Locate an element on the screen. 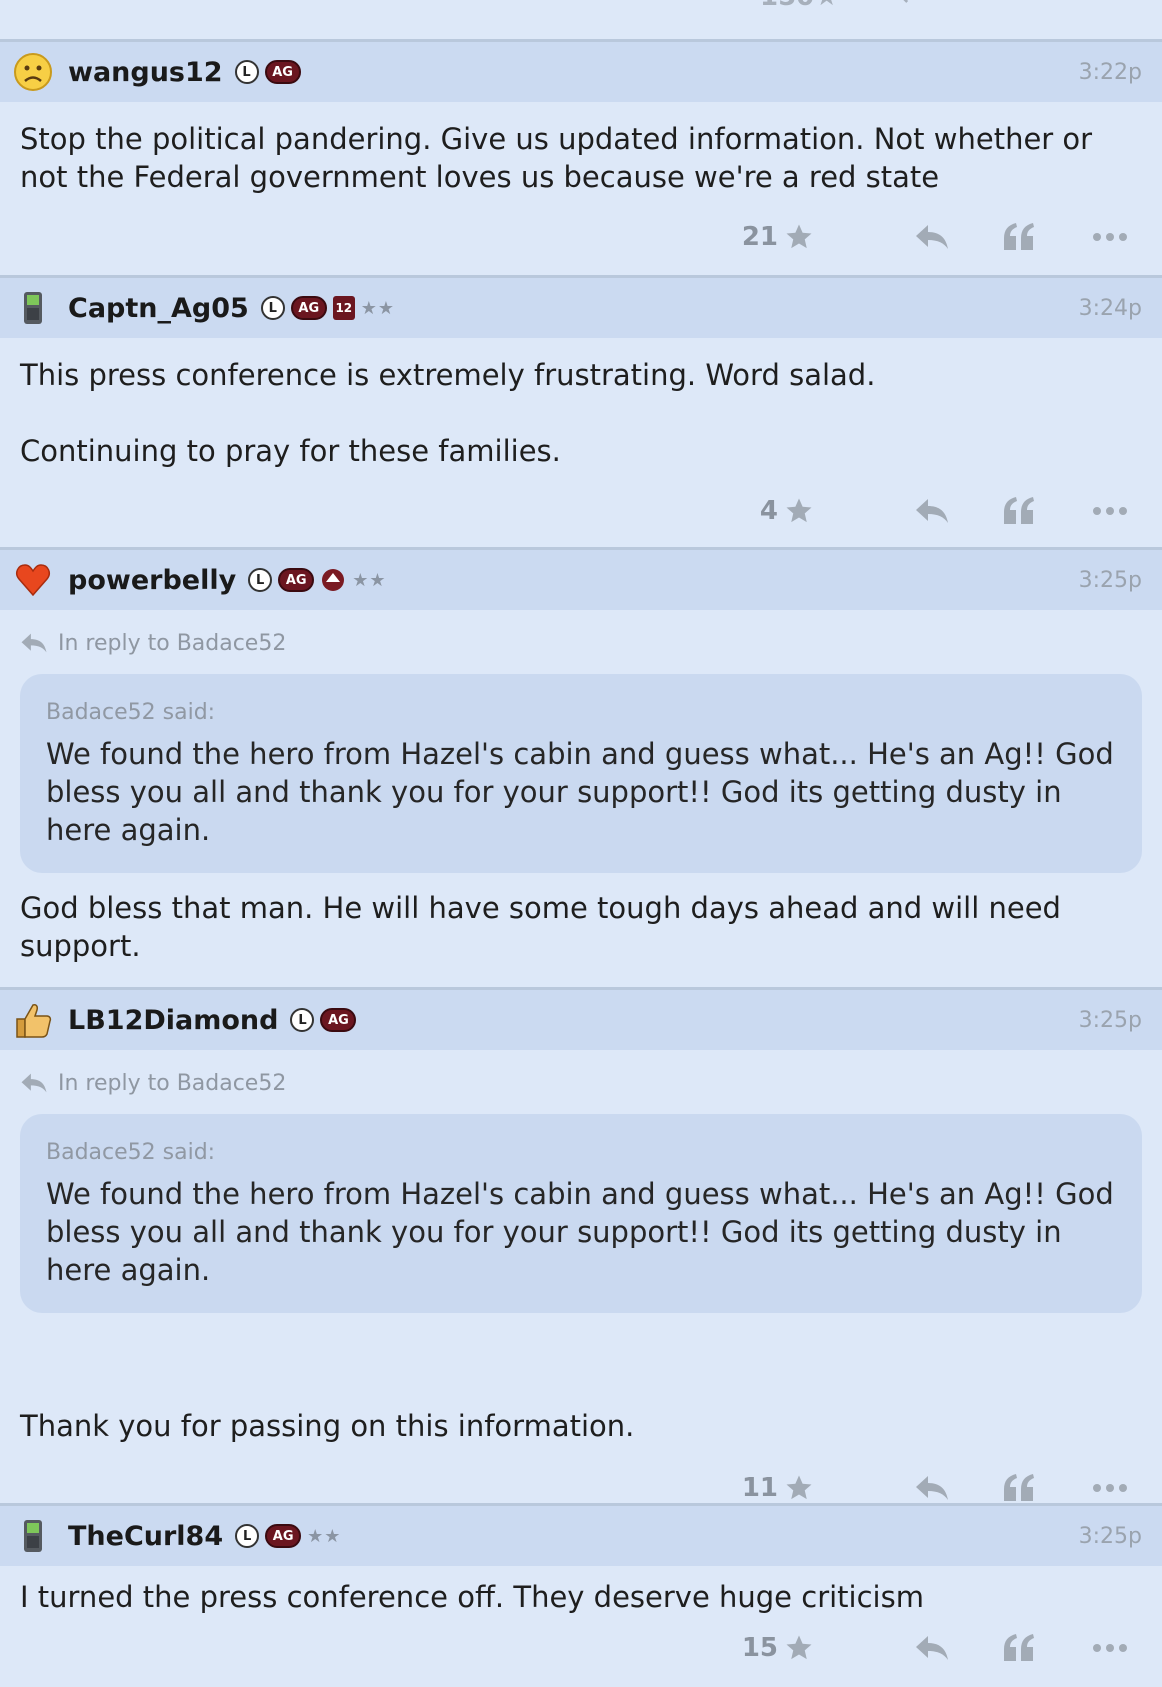  badge-12: 12 is located at coordinates (343, 308).